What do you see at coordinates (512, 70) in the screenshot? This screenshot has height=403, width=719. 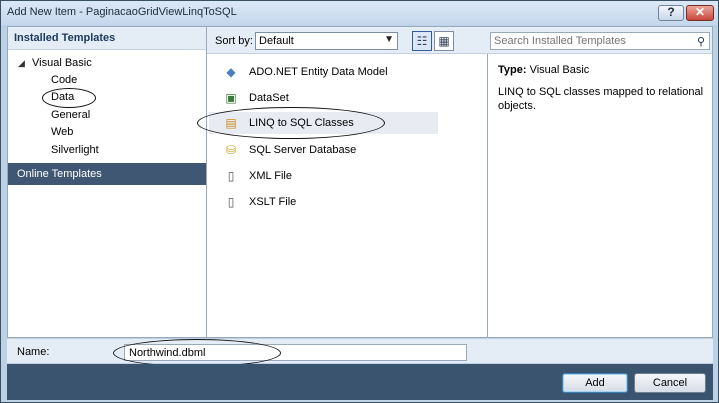 I see `type-label: Type:` at bounding box center [512, 70].